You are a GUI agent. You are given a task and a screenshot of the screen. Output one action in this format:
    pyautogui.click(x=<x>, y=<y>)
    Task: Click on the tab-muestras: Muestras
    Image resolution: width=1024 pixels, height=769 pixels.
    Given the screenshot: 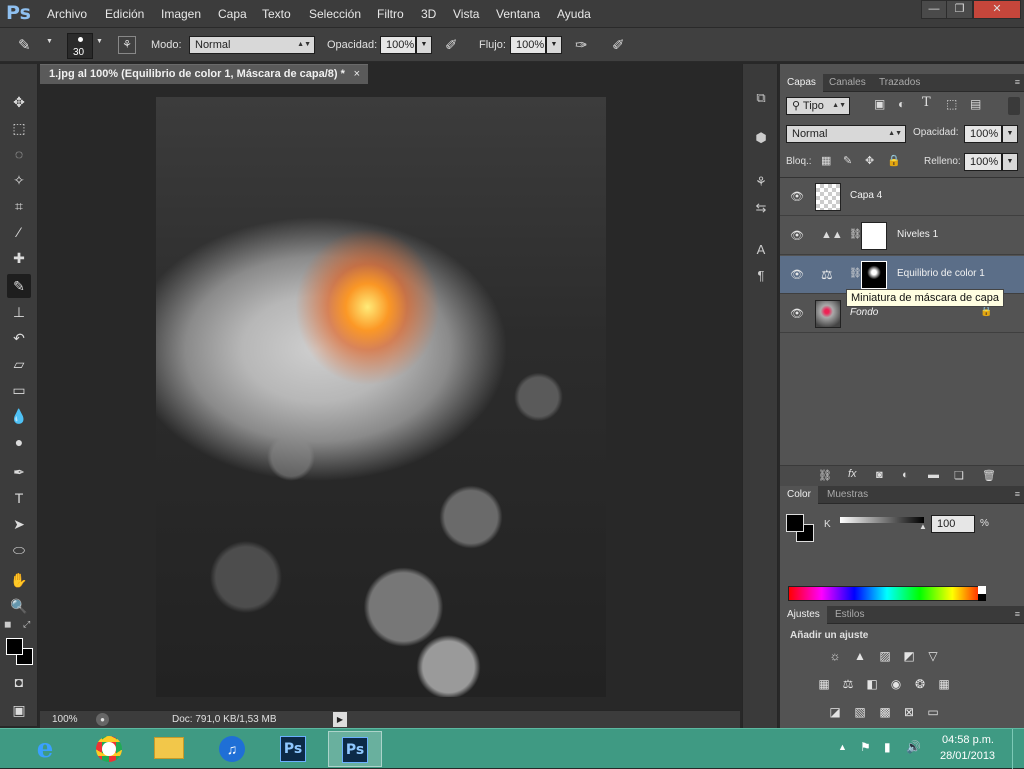 What is the action you would take?
    pyautogui.click(x=847, y=495)
    